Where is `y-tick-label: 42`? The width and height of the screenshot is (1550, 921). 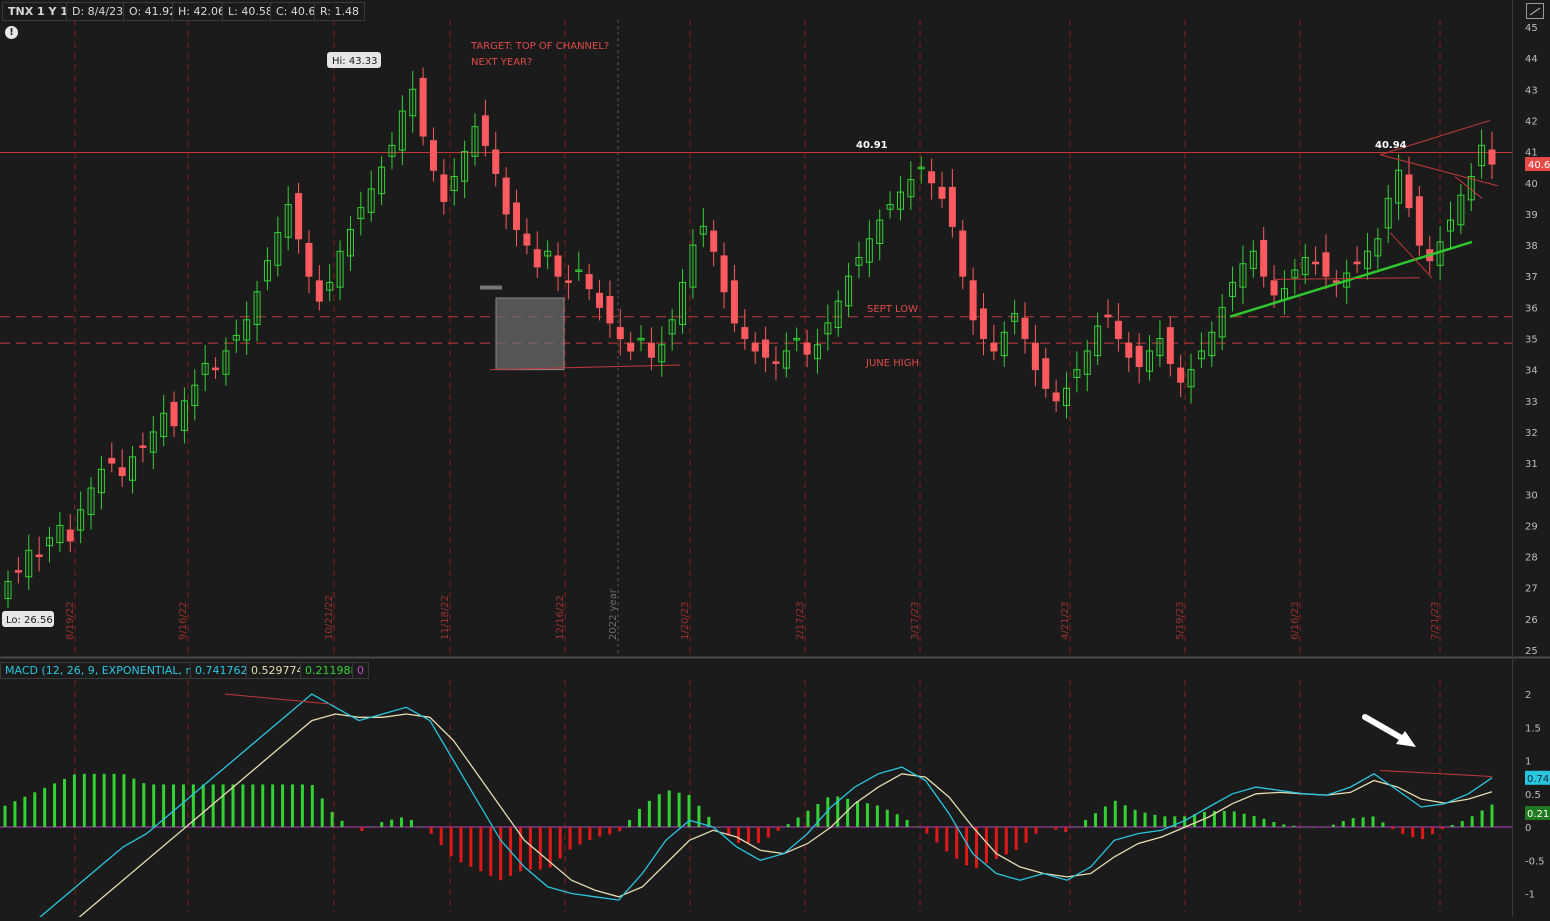 y-tick-label: 42 is located at coordinates (1531, 121).